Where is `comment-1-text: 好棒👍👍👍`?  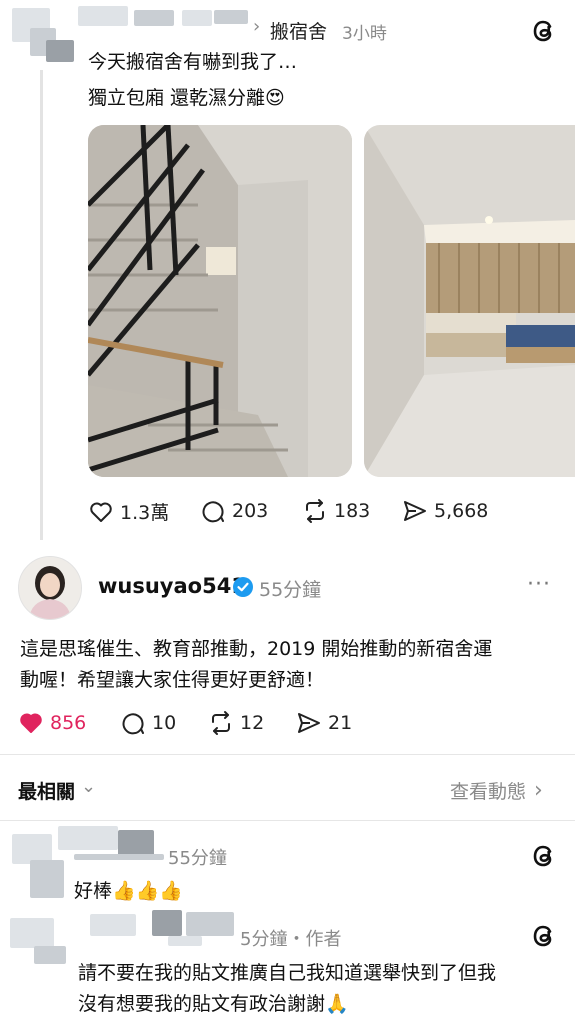 comment-1-text: 好棒👍👍👍 is located at coordinates (128, 891).